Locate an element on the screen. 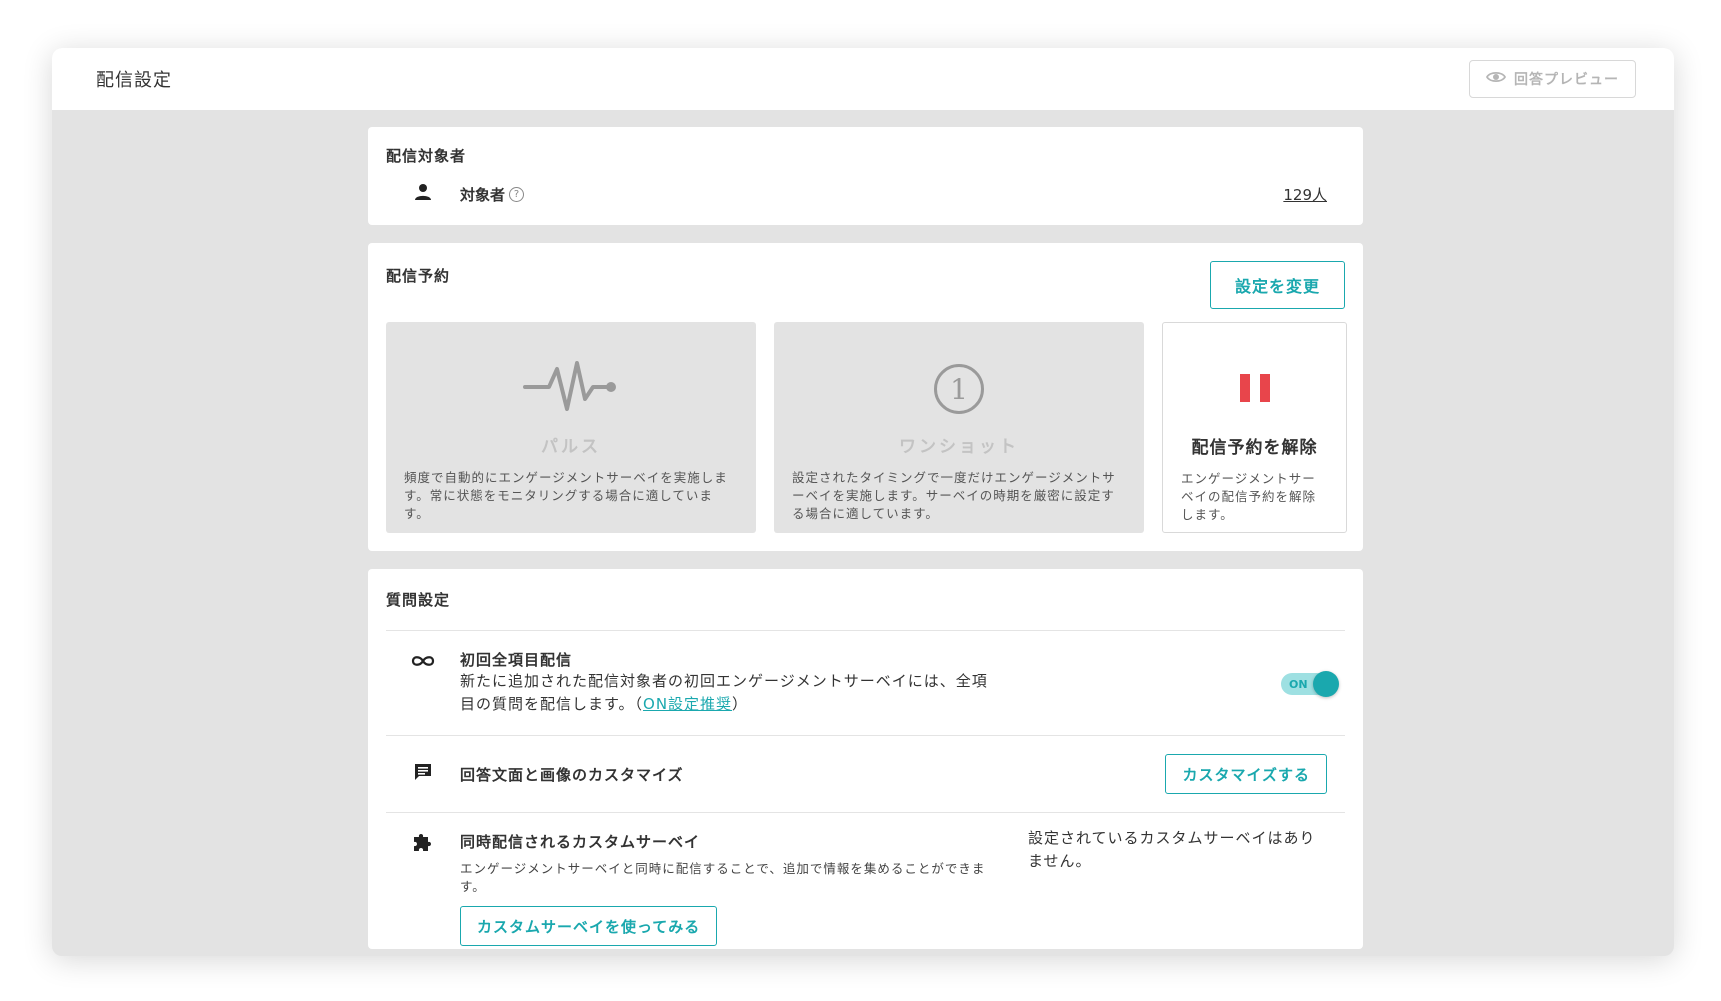 This screenshot has height=1001, width=1721. option-cancel-schedule: 配信予約を解除 エンゲージメントサーベイの配信予約を解除します。 is located at coordinates (1254, 427).